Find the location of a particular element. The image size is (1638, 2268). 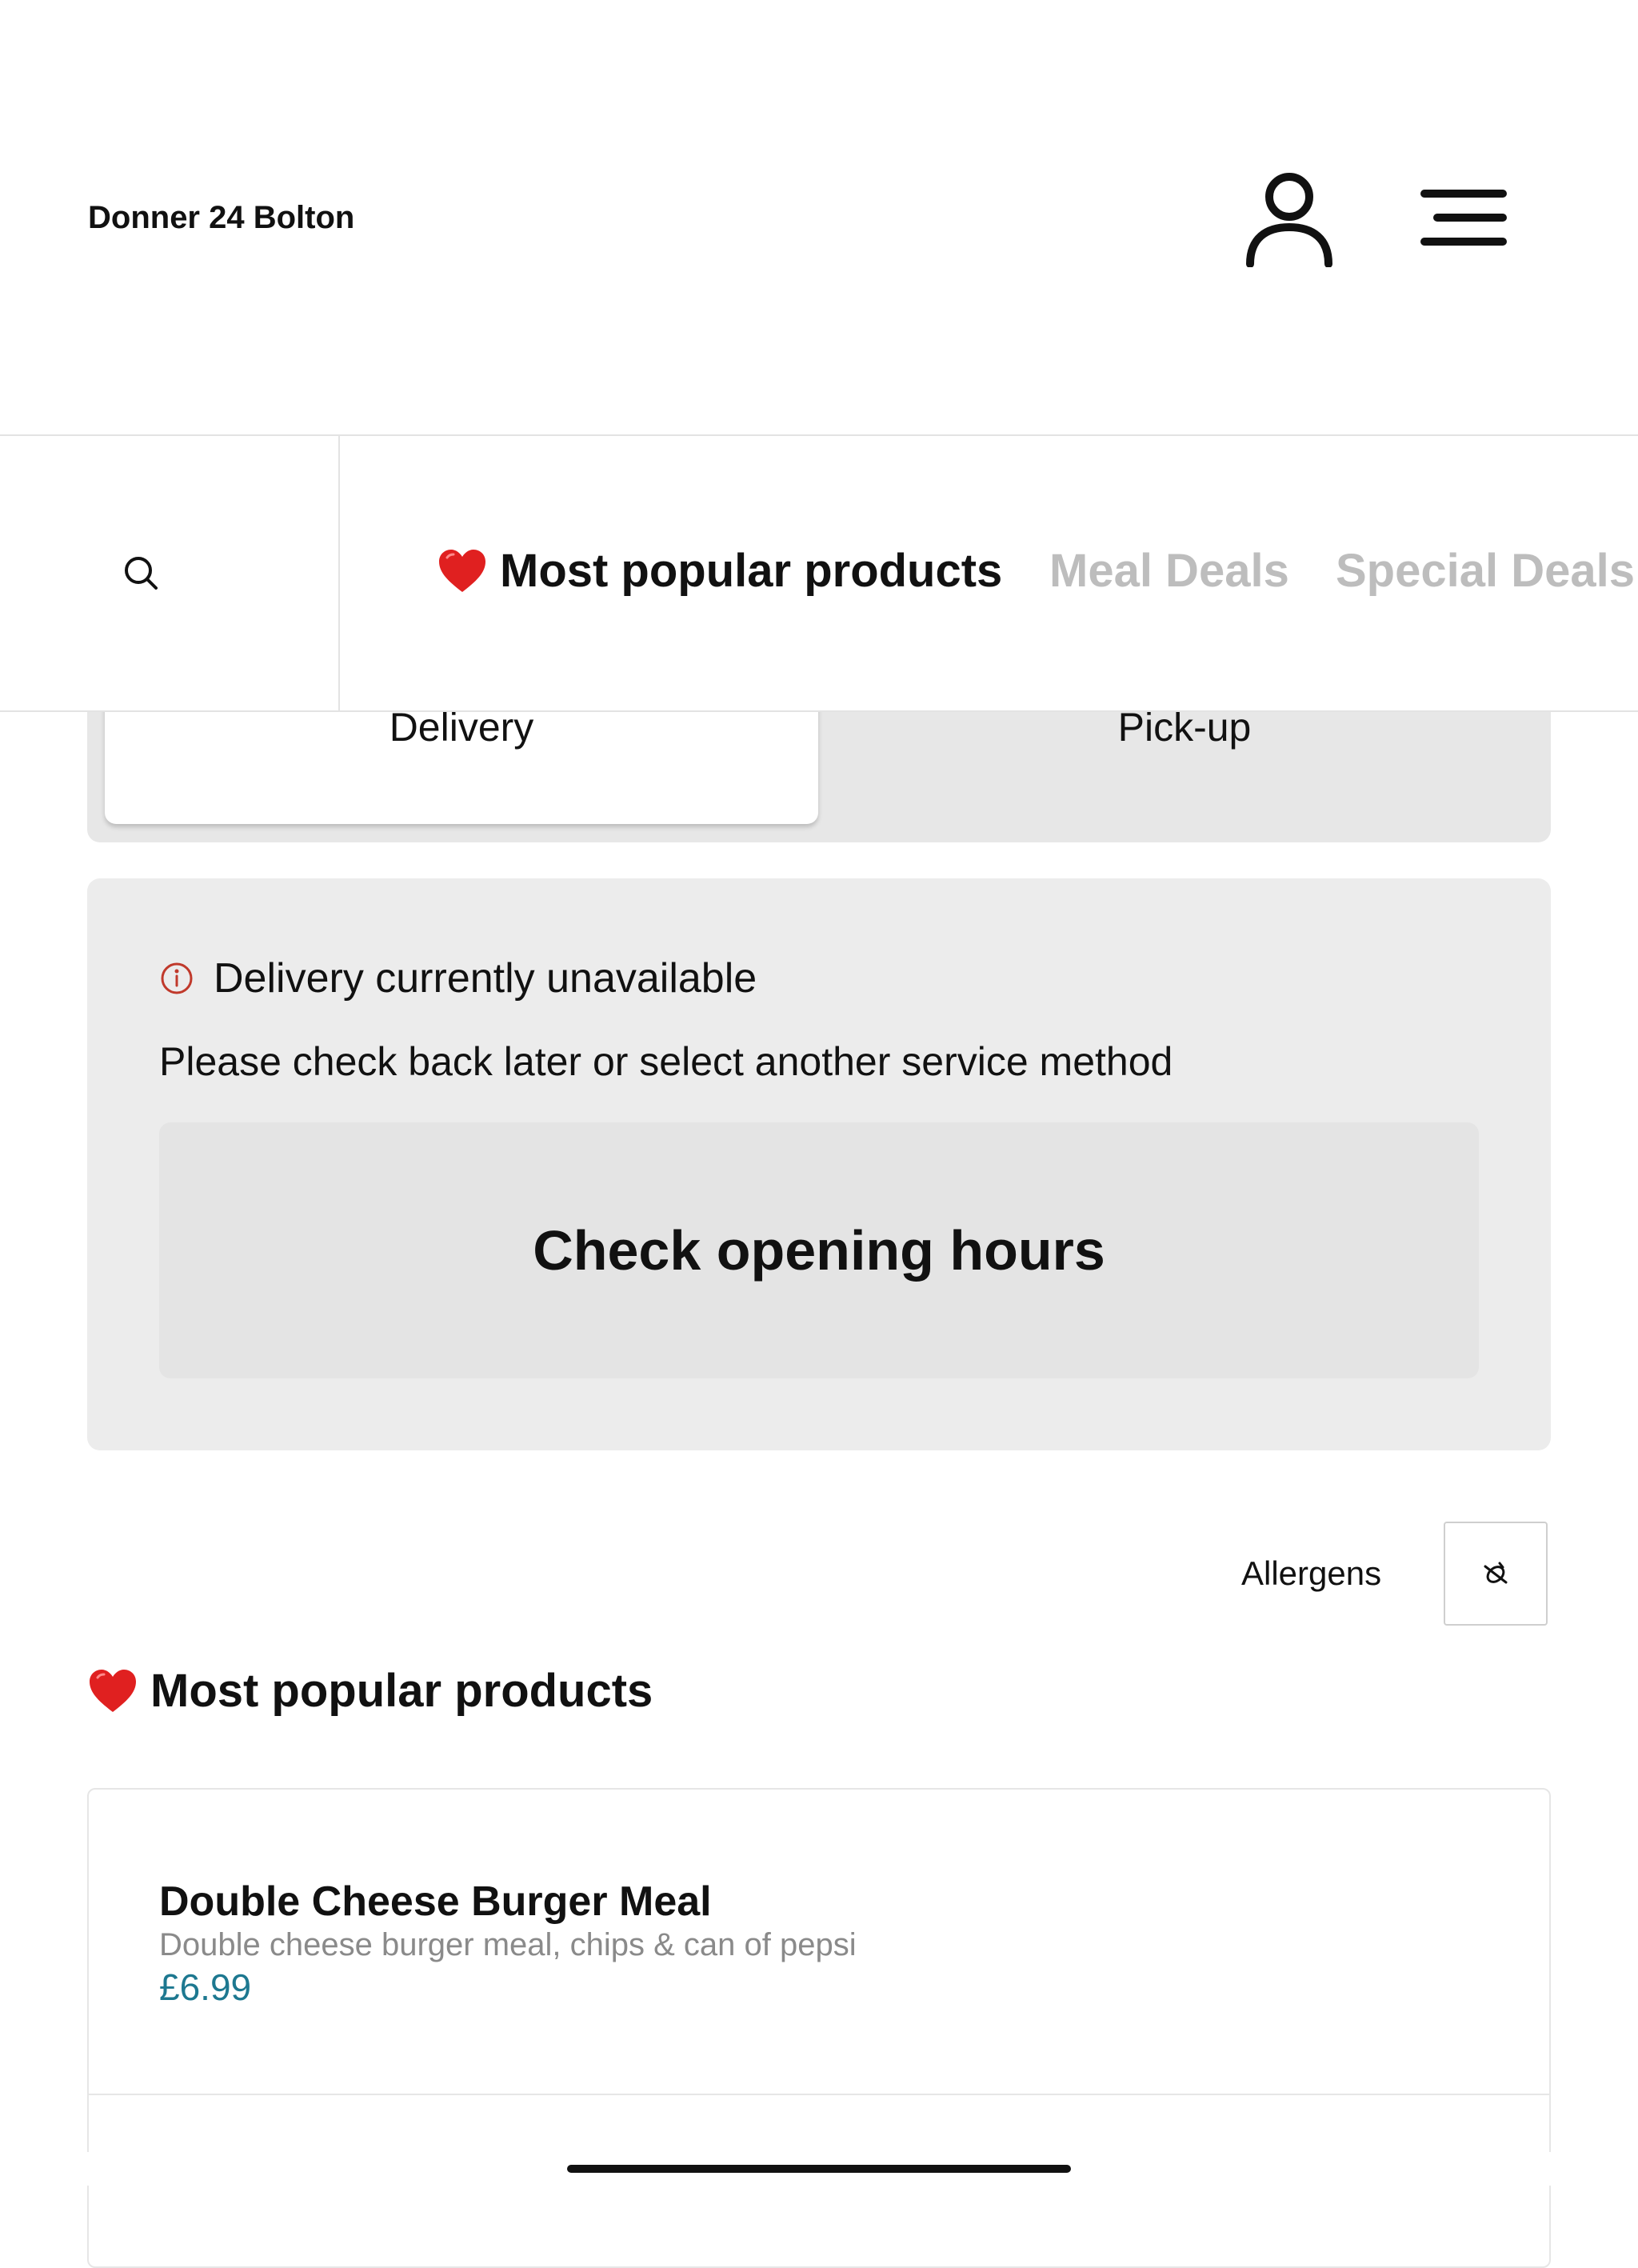

allergens-label: Allergens is located at coordinates (1311, 1573).